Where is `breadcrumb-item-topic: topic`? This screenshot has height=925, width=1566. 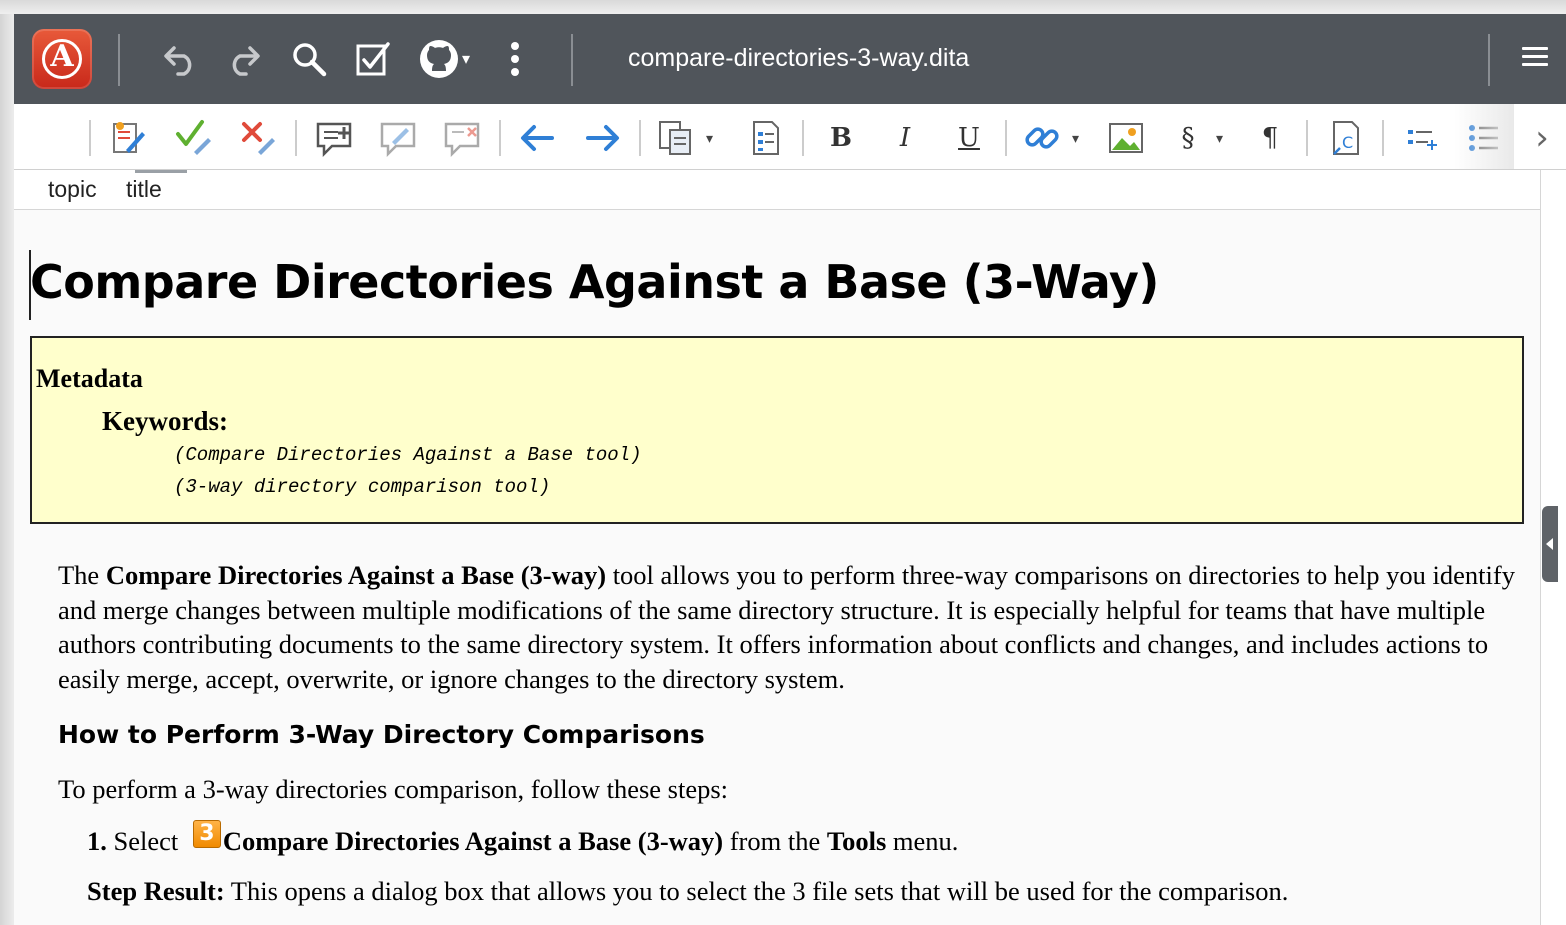 breadcrumb-item-topic: topic is located at coordinates (72, 189).